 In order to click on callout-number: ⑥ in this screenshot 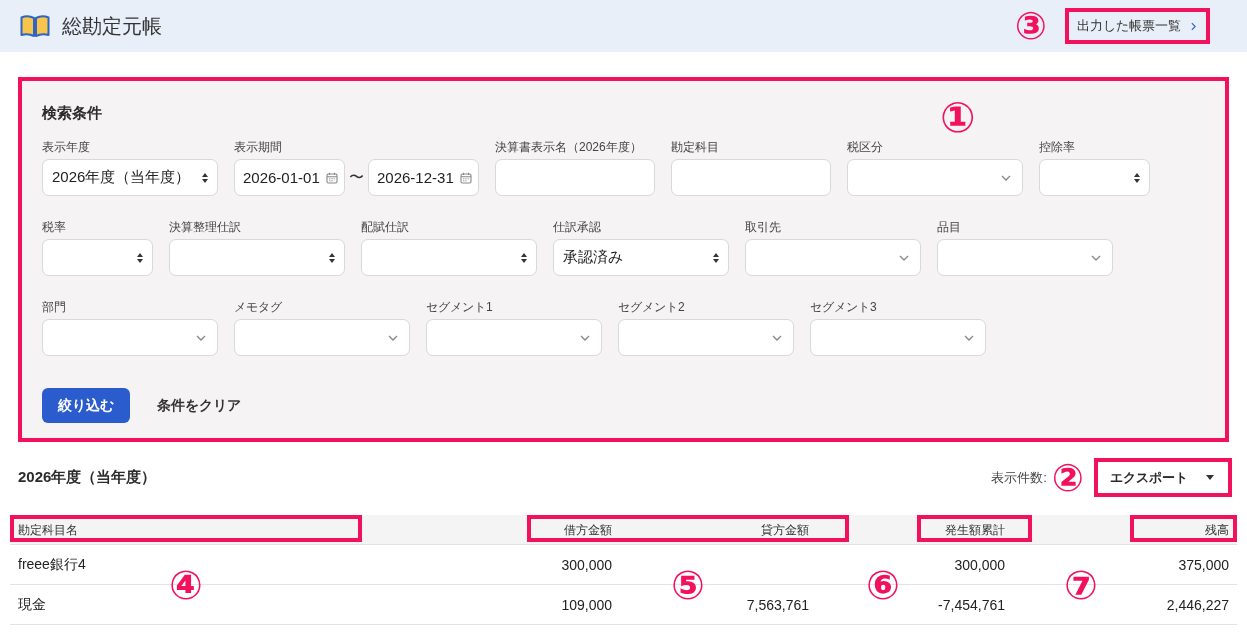, I will do `click(883, 585)`.